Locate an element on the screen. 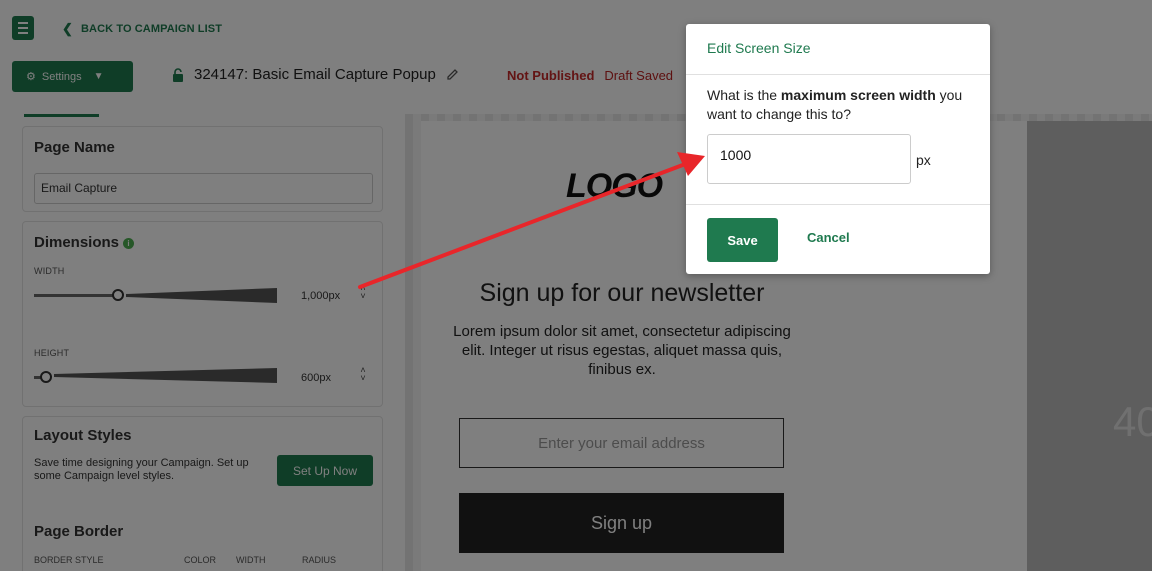  annotation-arrow is located at coordinates (531, 220).